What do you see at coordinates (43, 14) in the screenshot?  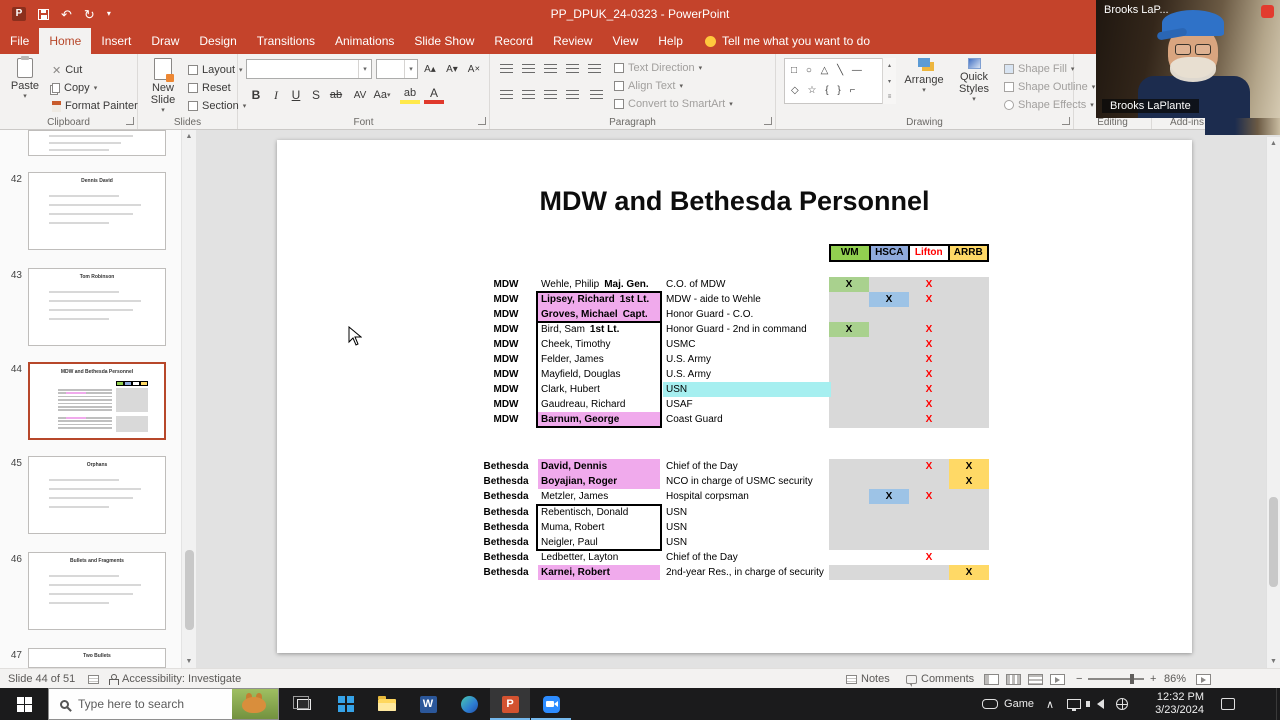 I see `save-button` at bounding box center [43, 14].